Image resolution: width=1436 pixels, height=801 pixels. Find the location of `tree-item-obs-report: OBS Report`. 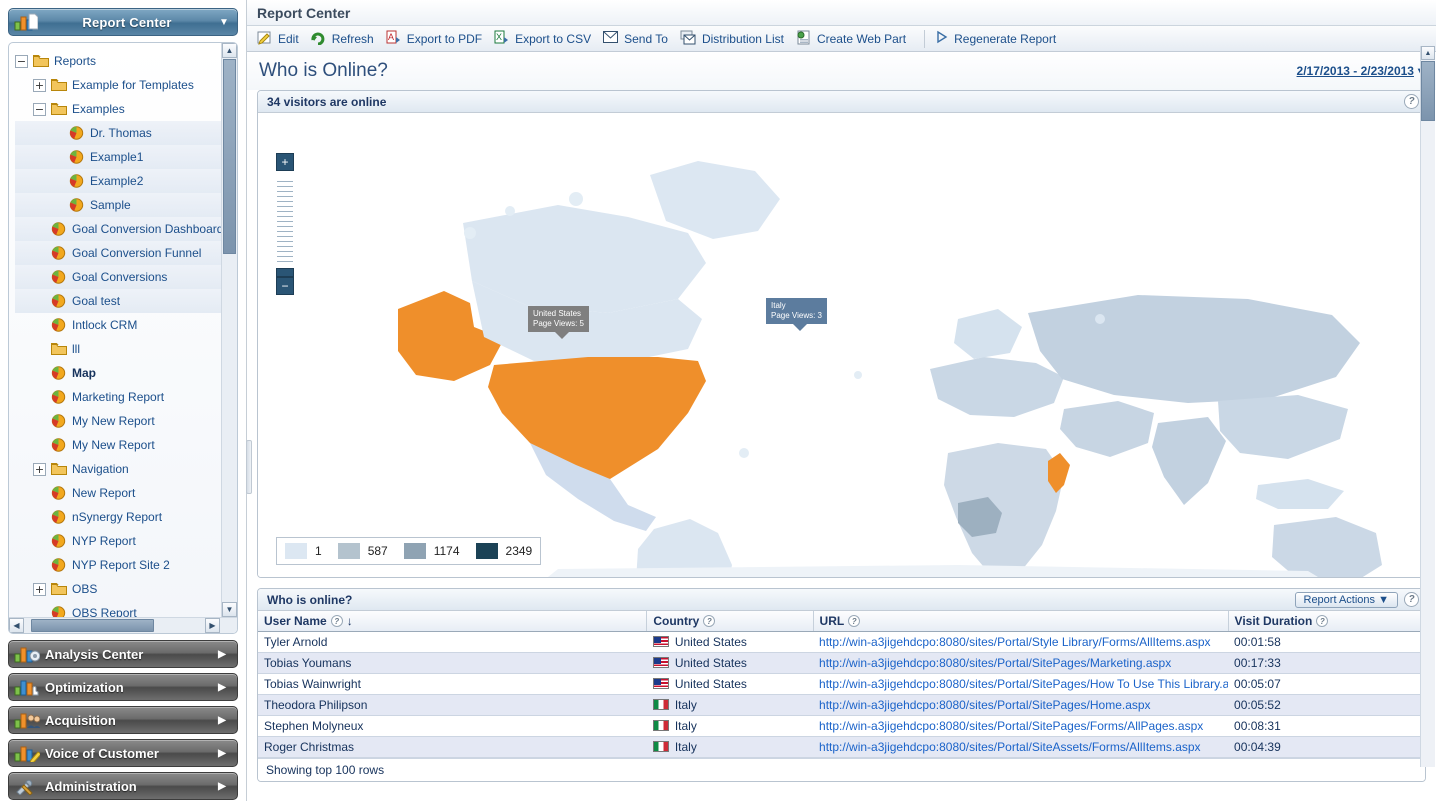

tree-item-obs-report: OBS Report is located at coordinates (118, 609).